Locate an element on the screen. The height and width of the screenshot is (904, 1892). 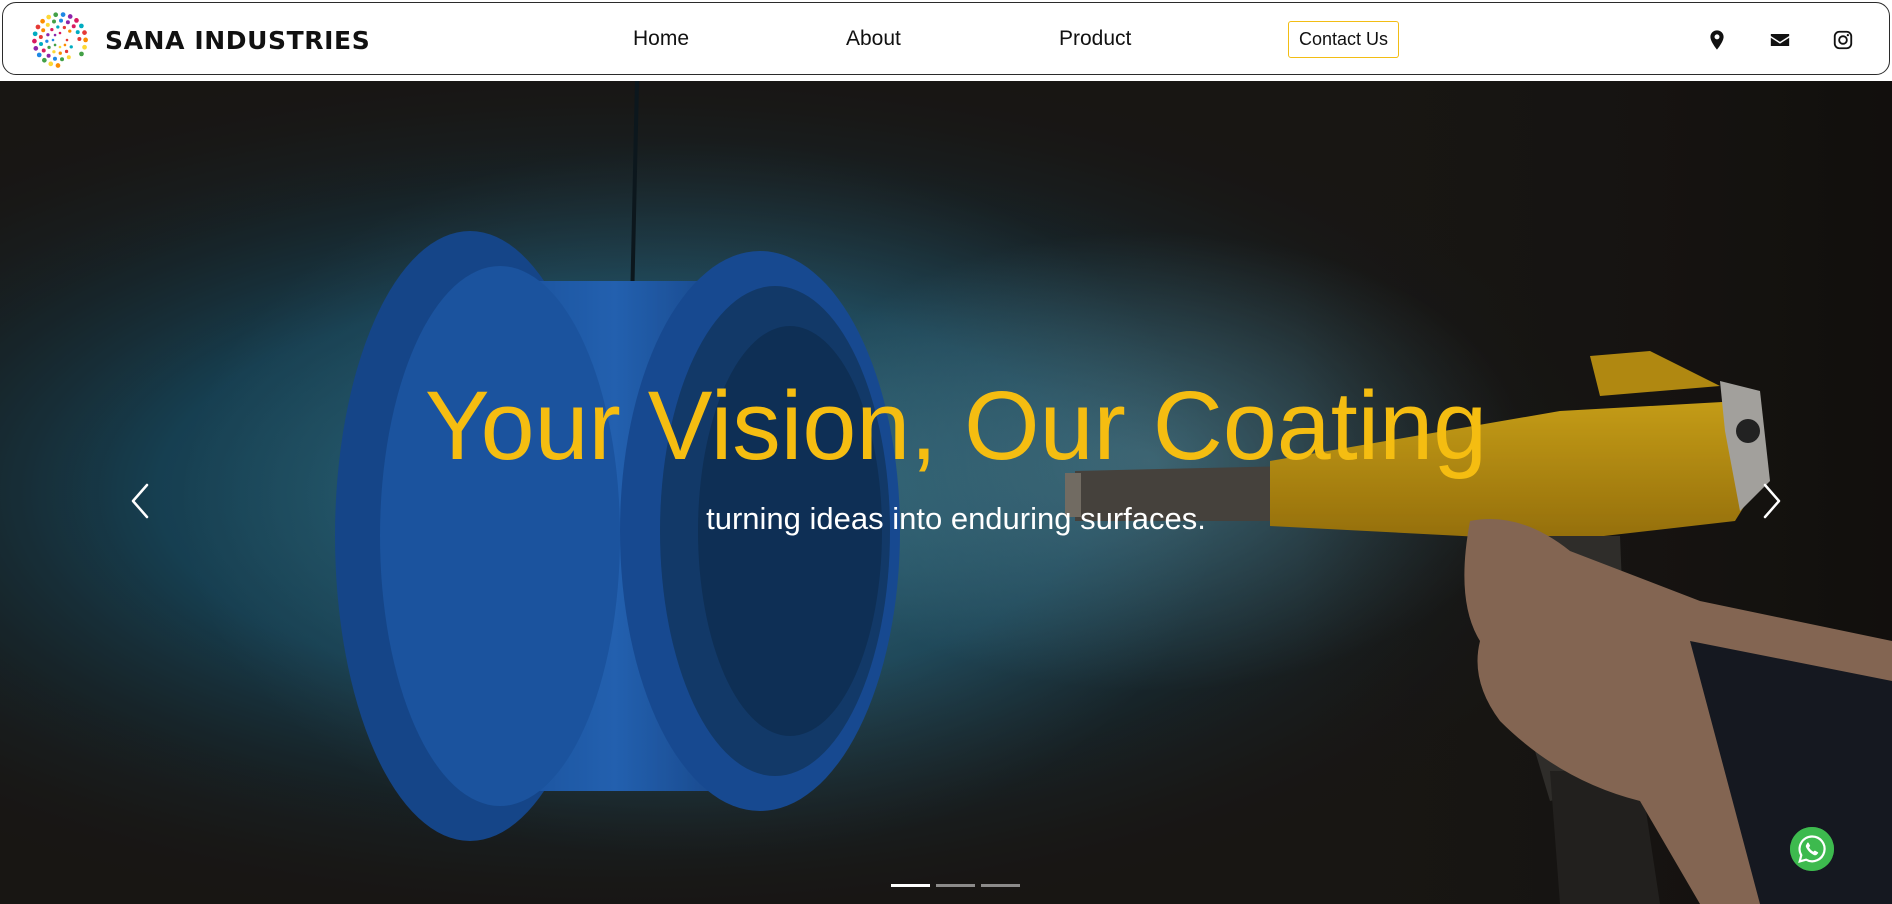
carousel-prev-button is located at coordinates (140, 501).